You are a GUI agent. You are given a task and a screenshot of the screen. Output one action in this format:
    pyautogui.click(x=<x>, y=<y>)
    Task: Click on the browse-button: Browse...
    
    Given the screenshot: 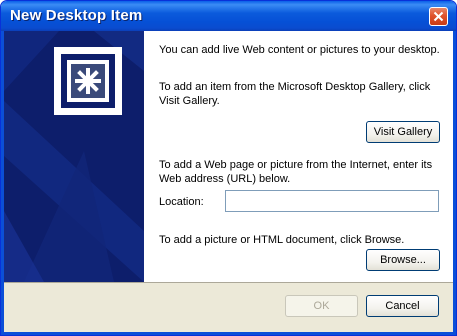 What is the action you would take?
    pyautogui.click(x=403, y=260)
    